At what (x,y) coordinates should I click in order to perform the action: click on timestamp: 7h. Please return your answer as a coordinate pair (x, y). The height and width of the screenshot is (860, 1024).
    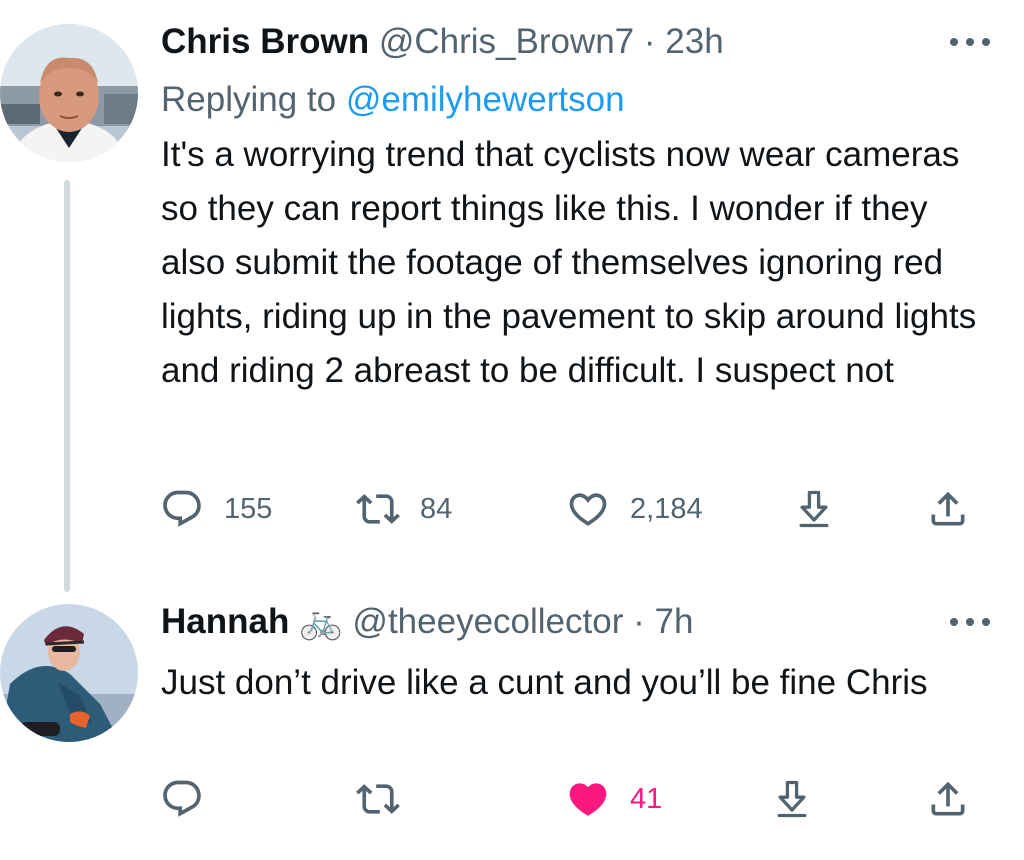
    Looking at the image, I should click on (674, 621).